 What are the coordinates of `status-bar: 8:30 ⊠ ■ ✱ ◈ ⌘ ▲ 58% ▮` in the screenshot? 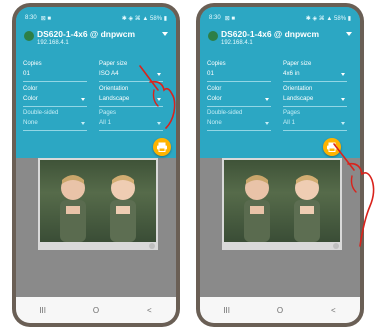 It's located at (96, 18).